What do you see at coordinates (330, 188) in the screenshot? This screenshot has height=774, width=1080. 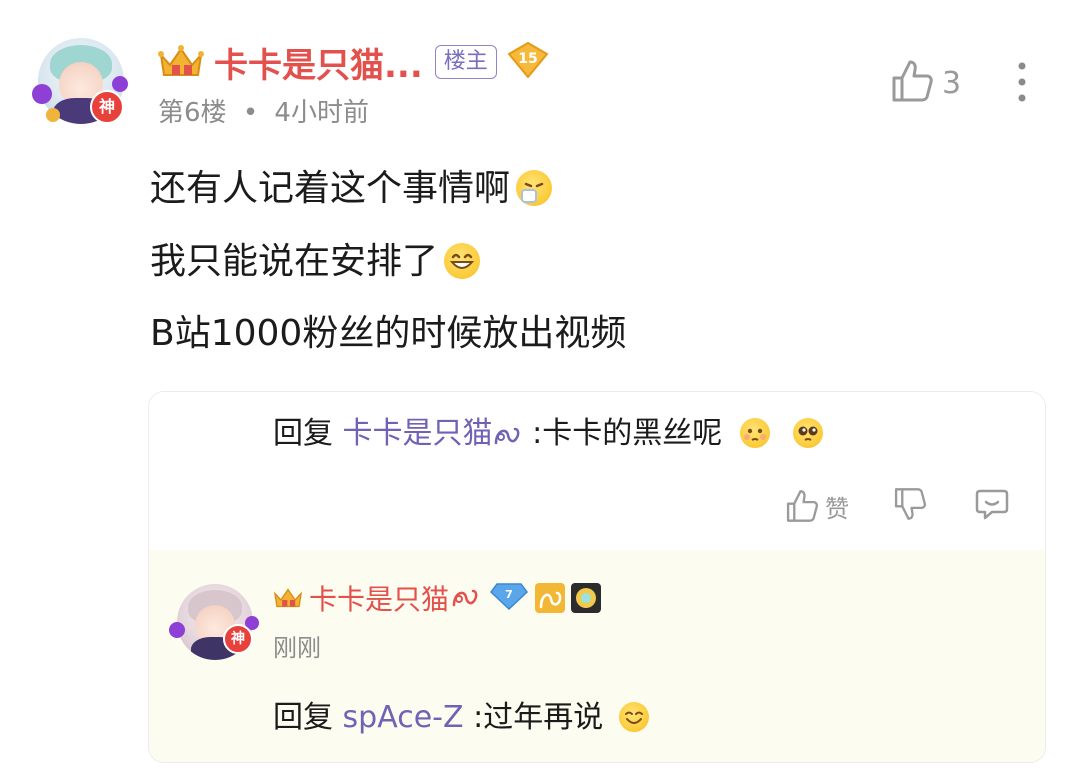 I see `comment-text: 还有人记着这个事情啊` at bounding box center [330, 188].